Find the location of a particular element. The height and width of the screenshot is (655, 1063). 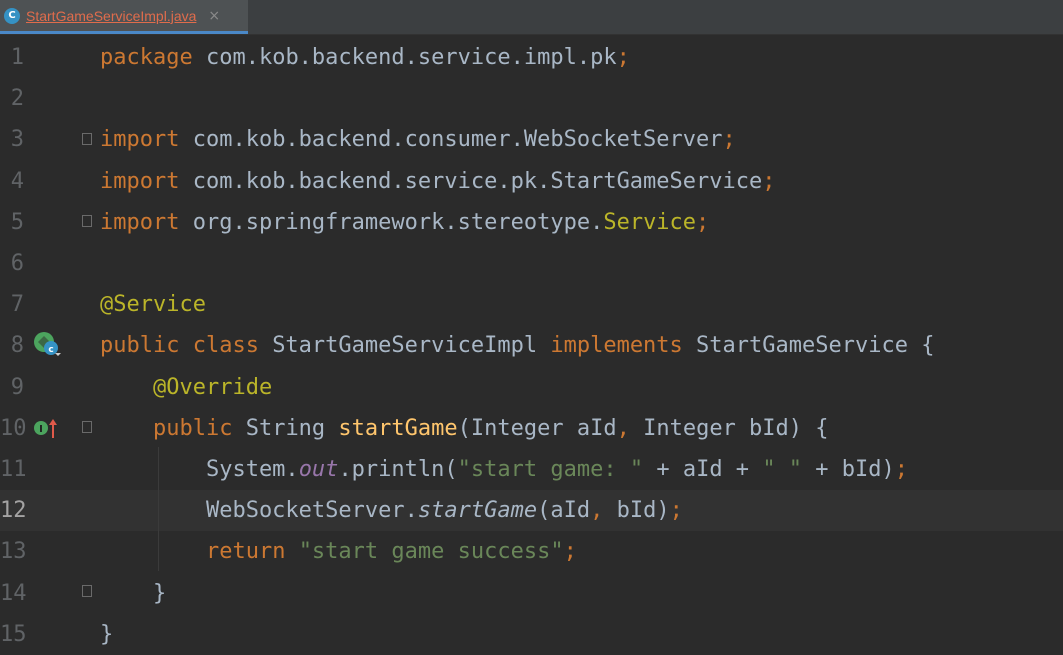

code-text: @Service is located at coordinates (153, 304).